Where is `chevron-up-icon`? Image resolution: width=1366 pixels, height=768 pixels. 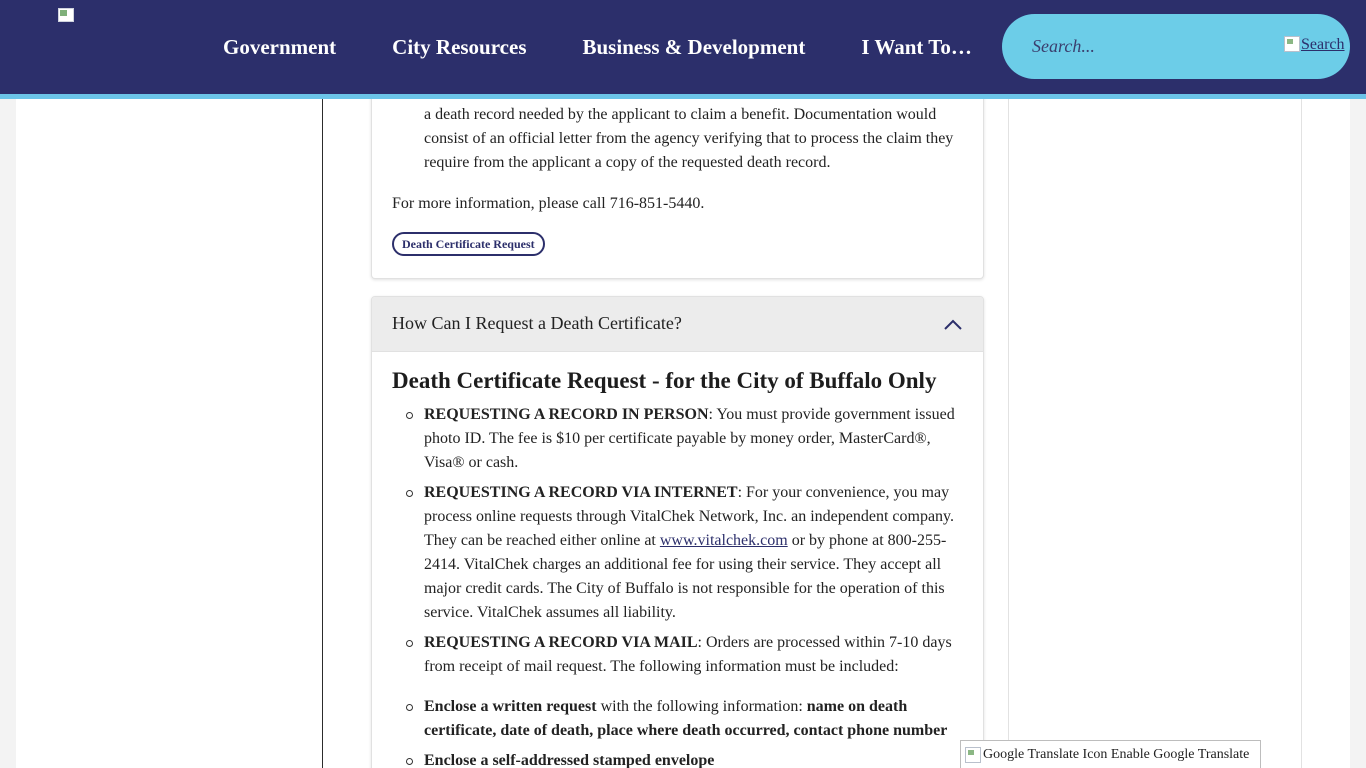 chevron-up-icon is located at coordinates (953, 324).